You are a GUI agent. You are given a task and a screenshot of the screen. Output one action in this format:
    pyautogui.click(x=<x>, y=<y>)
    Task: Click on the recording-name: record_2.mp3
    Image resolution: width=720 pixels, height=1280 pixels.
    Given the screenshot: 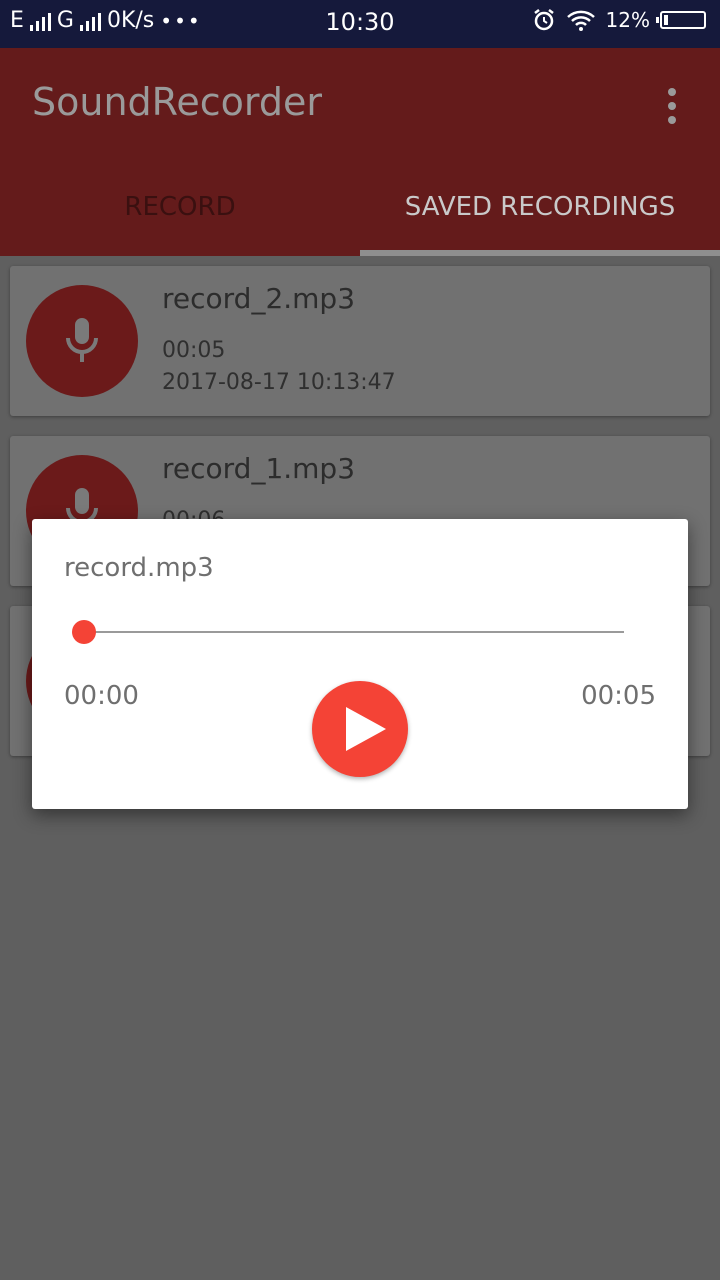 What is the action you would take?
    pyautogui.click(x=259, y=298)
    